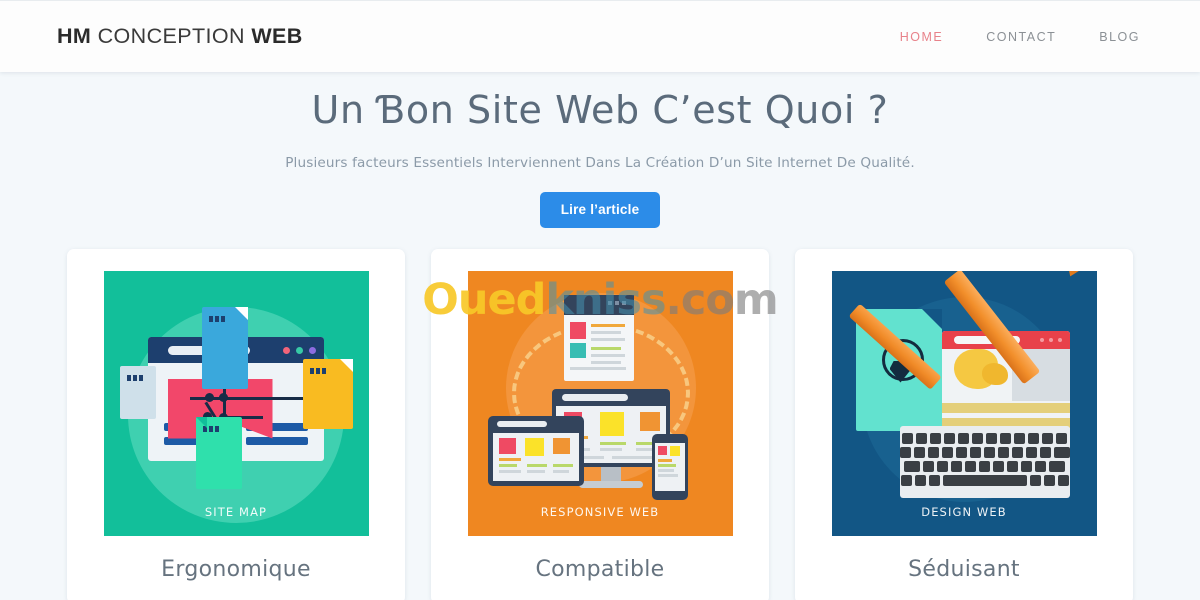 The image size is (1200, 600). What do you see at coordinates (1074, 274) in the screenshot?
I see `brush-tip-icon` at bounding box center [1074, 274].